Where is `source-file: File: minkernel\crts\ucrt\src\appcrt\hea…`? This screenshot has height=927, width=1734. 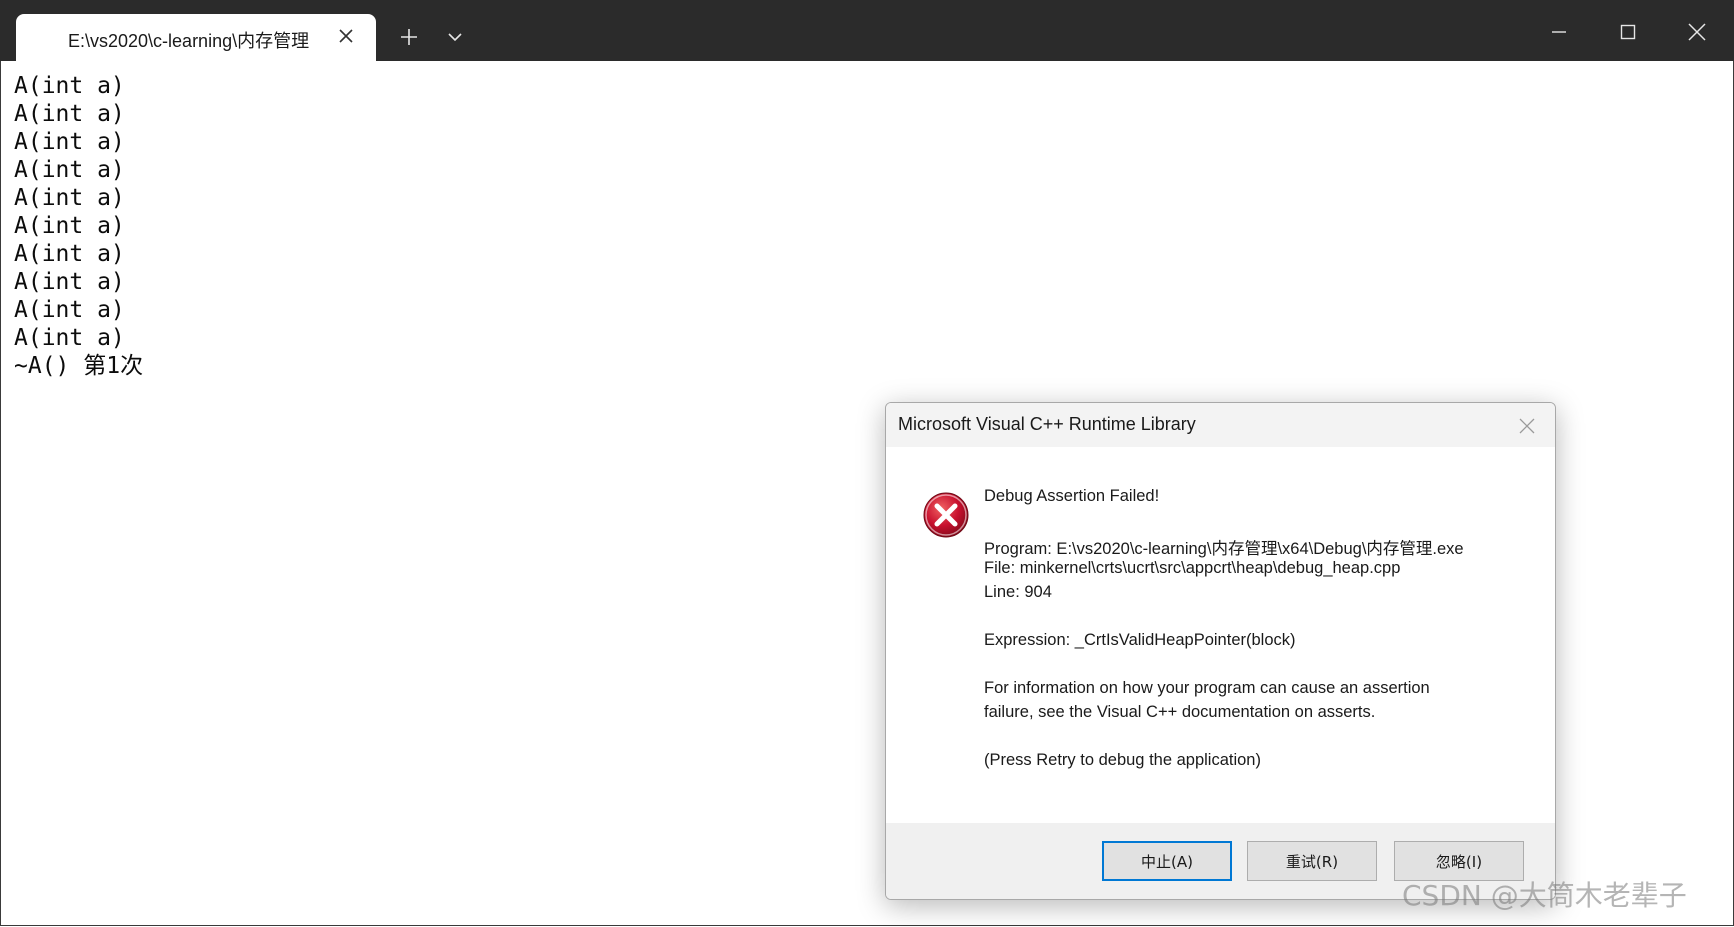
source-file: File: minkernel\crts\ucrt\src\appcrt\hea… is located at coordinates (1192, 568).